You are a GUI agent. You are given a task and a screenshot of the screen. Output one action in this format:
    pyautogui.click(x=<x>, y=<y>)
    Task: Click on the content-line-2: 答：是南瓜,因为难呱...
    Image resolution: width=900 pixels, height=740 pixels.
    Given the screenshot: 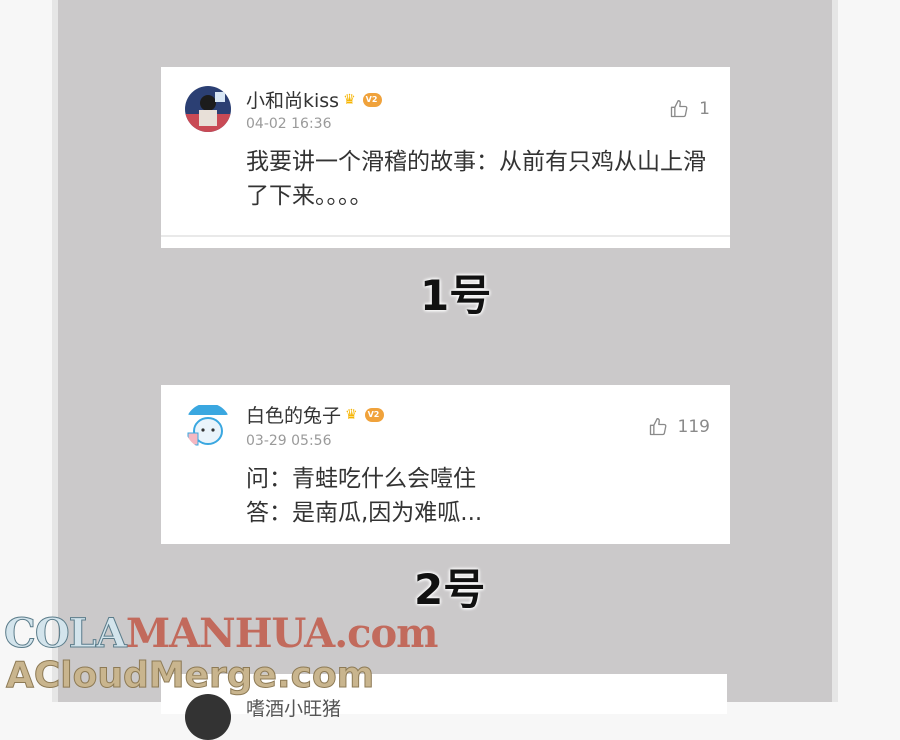 What is the action you would take?
    pyautogui.click(x=364, y=513)
    